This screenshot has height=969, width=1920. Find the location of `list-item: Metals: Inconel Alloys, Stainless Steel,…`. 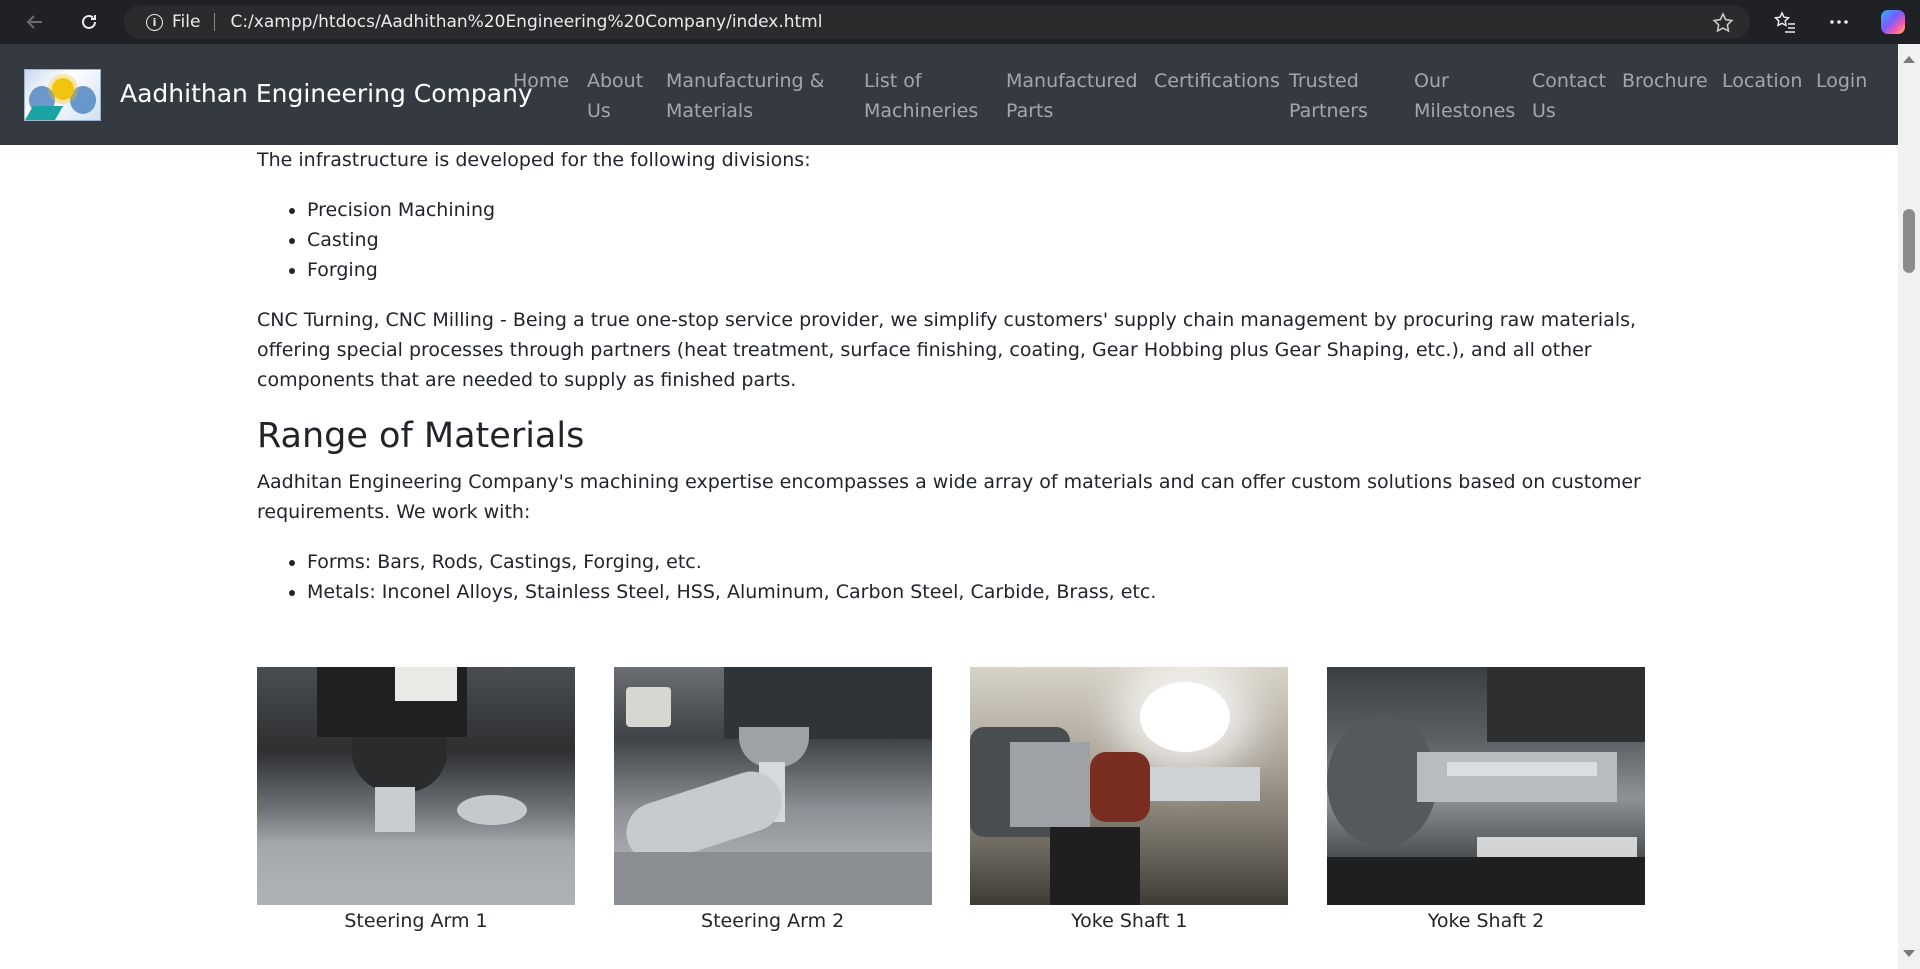

list-item: Metals: Inconel Alloys, Stainless Steel,… is located at coordinates (977, 592).